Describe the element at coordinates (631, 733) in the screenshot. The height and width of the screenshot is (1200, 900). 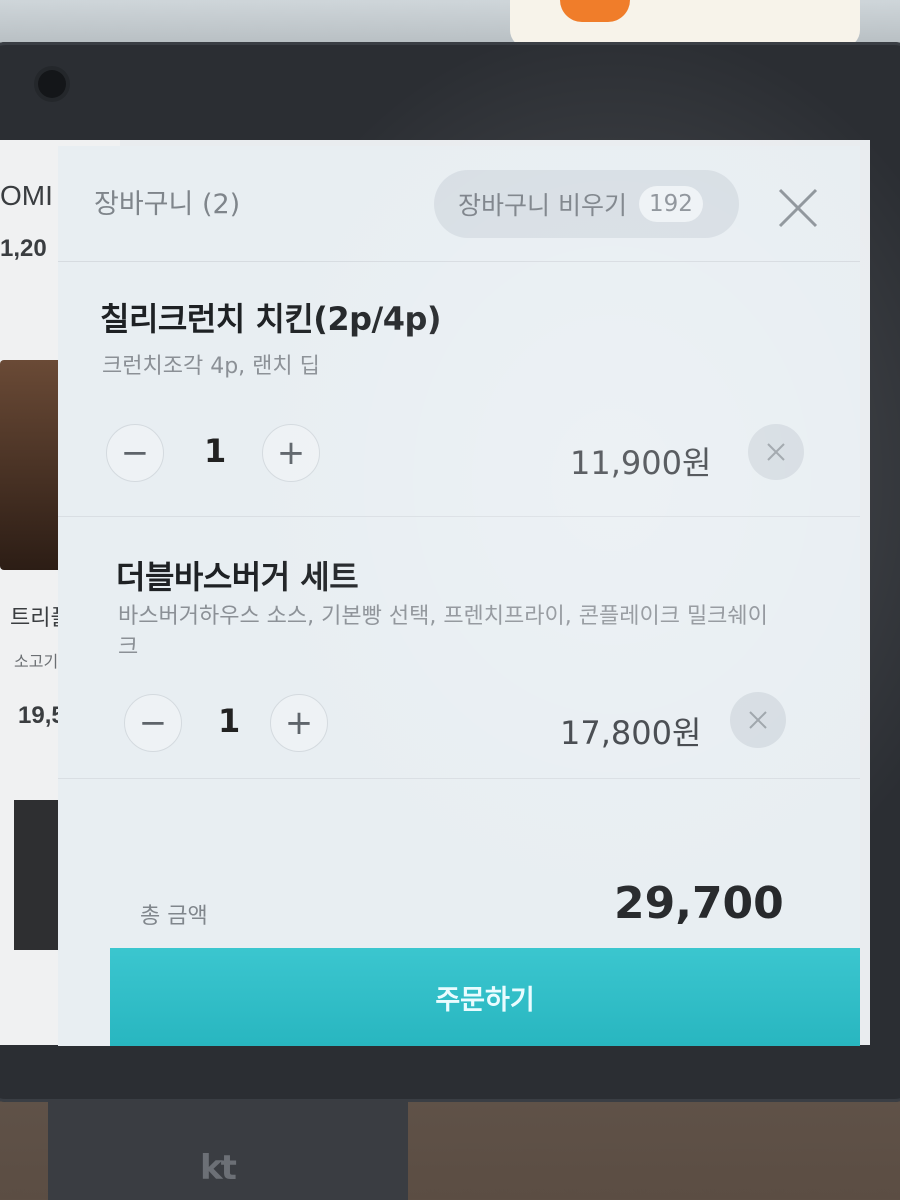
I see `cart-item-price: 17,800원` at that location.